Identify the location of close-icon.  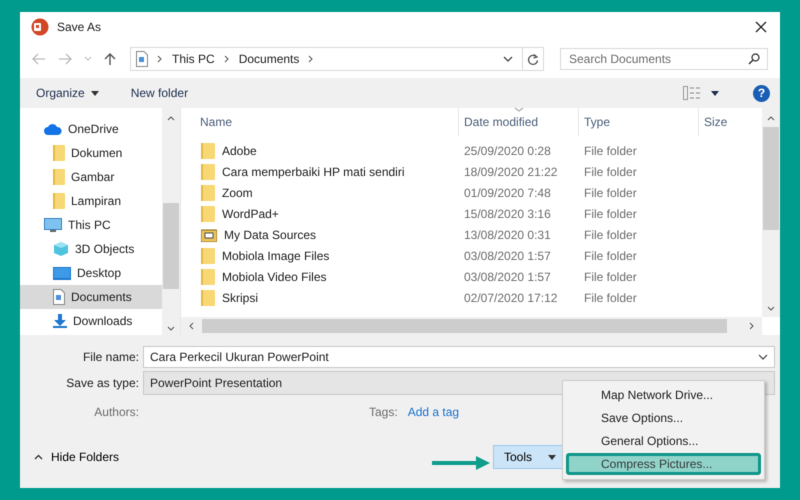
(761, 27).